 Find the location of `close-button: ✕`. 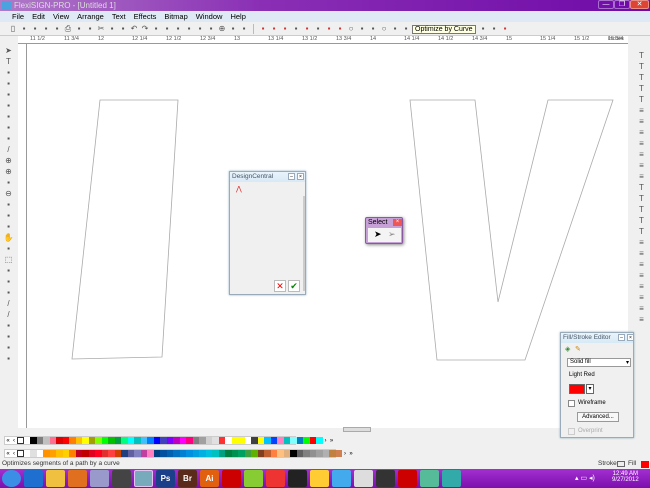

close-button: ✕ is located at coordinates (639, 4).